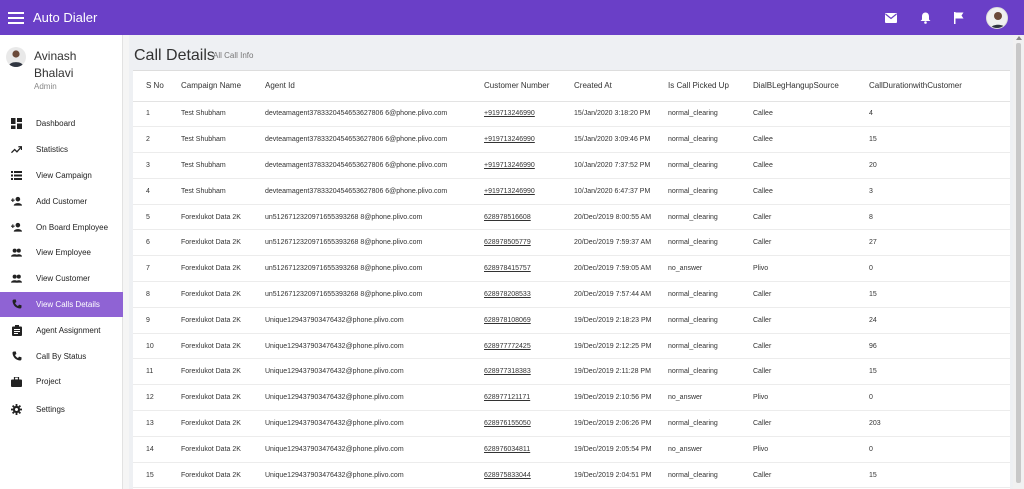 This screenshot has height=489, width=1024. Describe the element at coordinates (55, 64) in the screenshot. I see `profile-name: Avinash Bhalavi` at that location.